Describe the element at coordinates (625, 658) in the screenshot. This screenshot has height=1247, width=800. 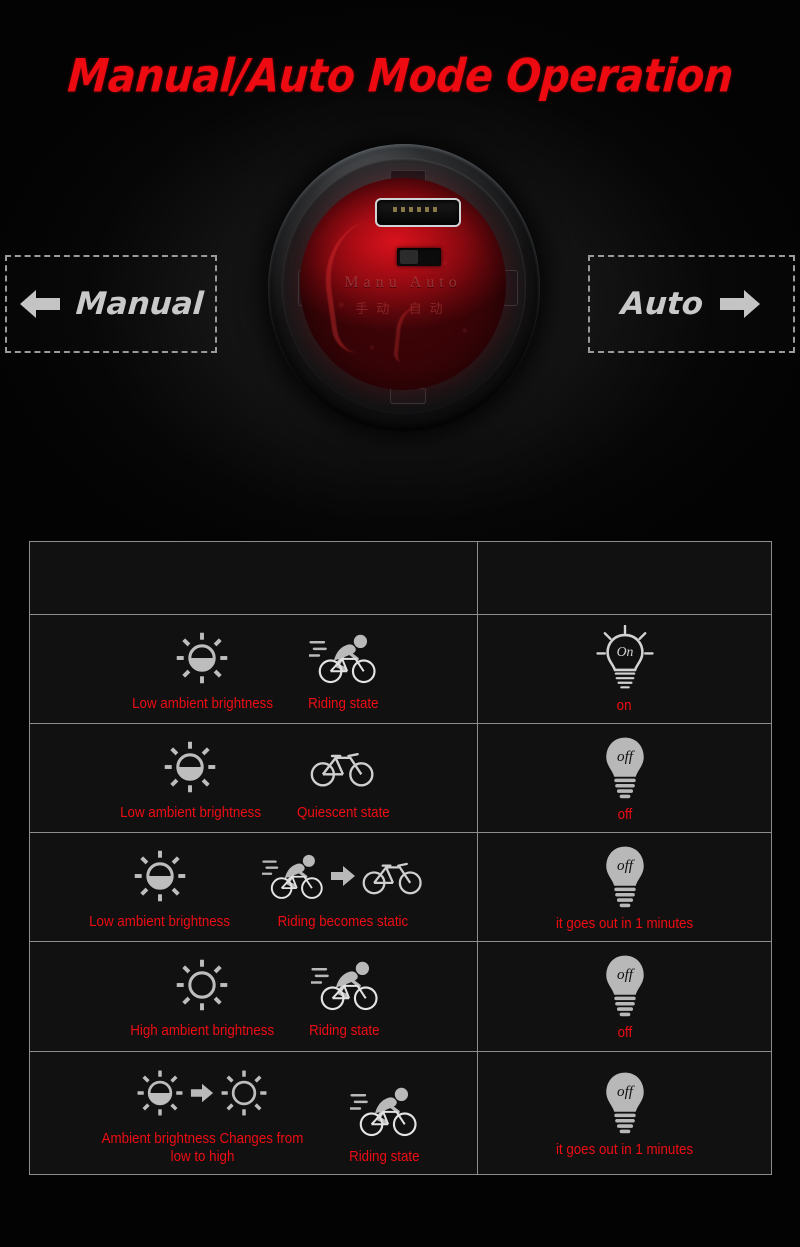
I see `bulb-on-icon` at that location.